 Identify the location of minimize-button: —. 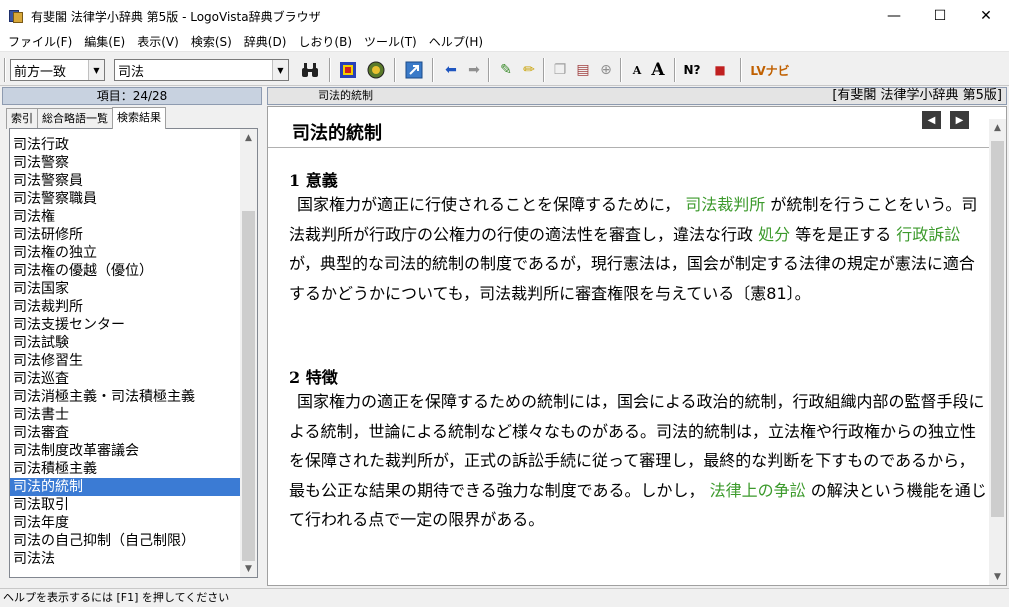
(894, 16).